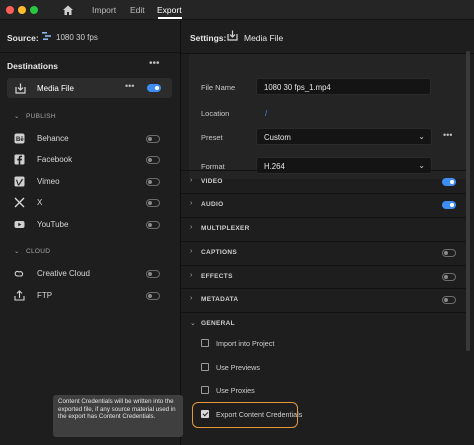  What do you see at coordinates (153, 182) in the screenshot?
I see `vimeo-toggle` at bounding box center [153, 182].